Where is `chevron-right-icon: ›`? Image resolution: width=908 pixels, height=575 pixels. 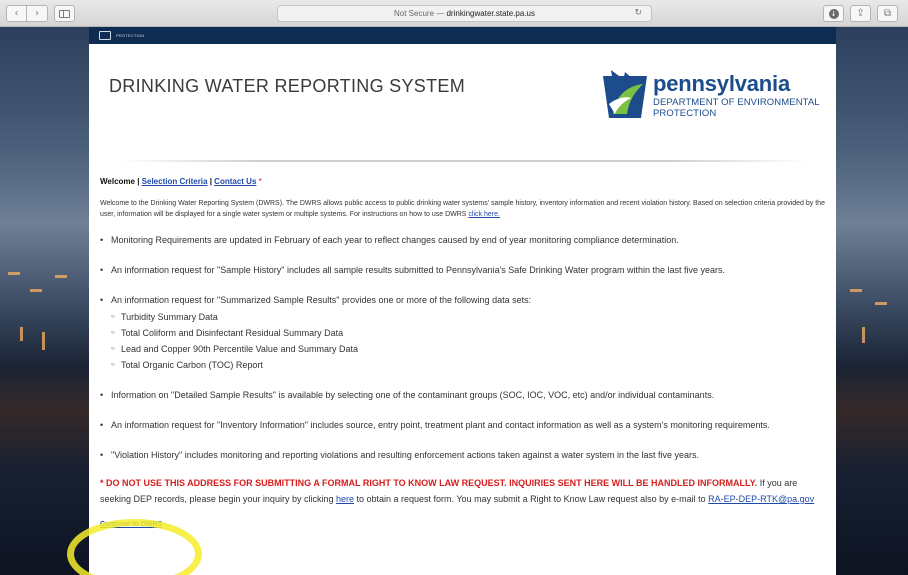
chevron-right-icon: › is located at coordinates (37, 13).